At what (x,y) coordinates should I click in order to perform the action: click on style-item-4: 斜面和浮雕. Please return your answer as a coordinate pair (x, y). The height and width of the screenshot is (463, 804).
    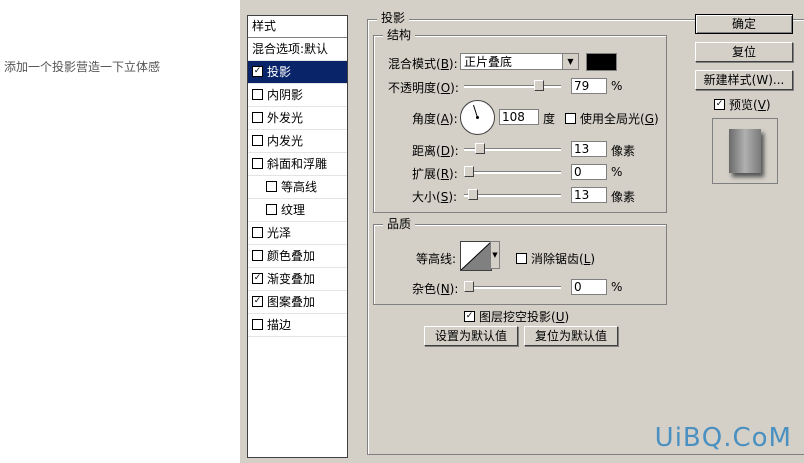
    Looking at the image, I should click on (297, 164).